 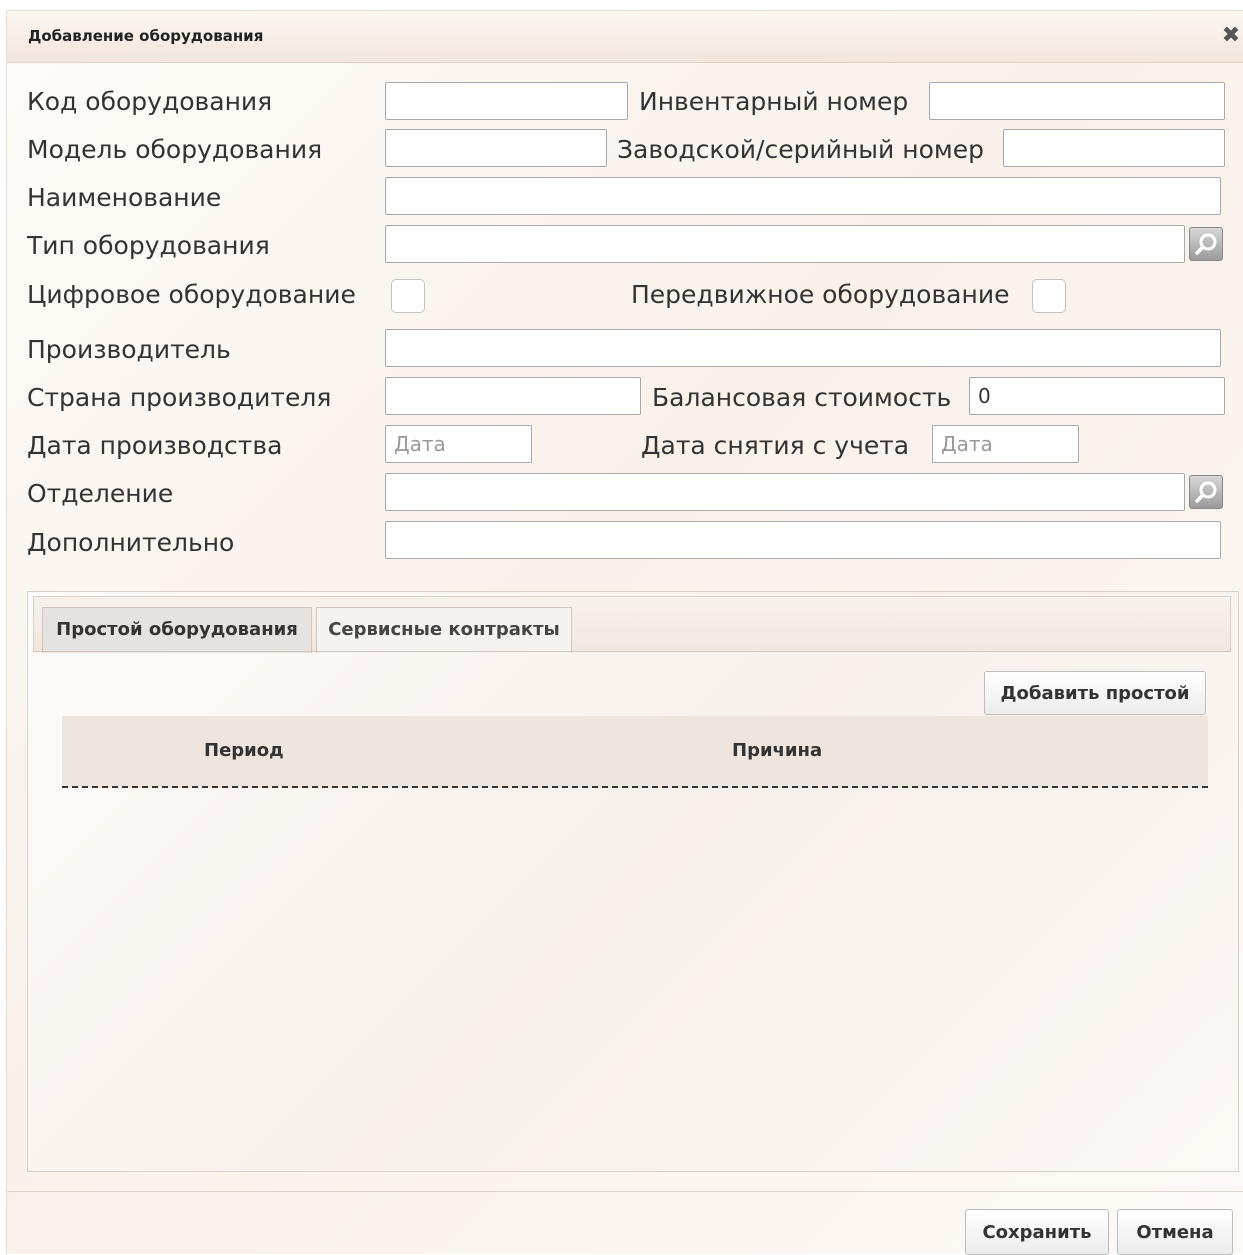 What do you see at coordinates (802, 397) in the screenshot?
I see `balance-label: Балансовая стоимость` at bounding box center [802, 397].